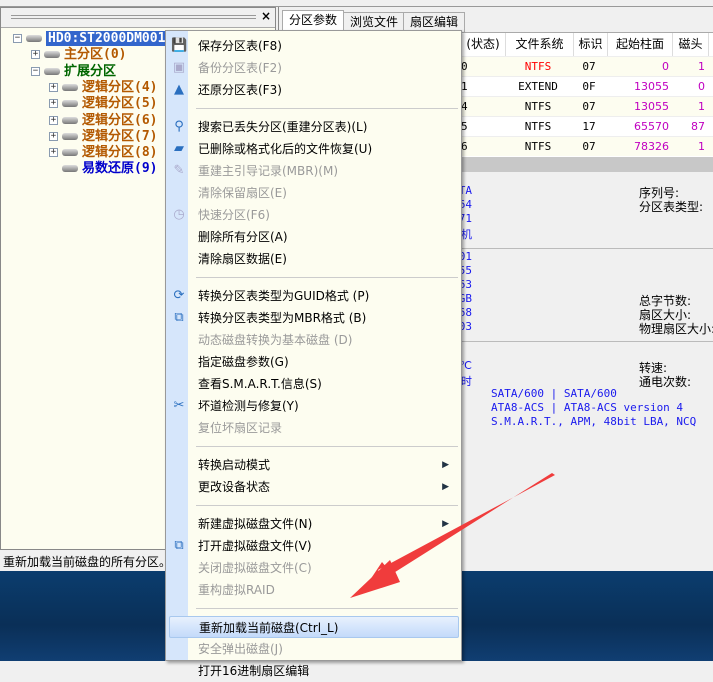  Describe the element at coordinates (242, 193) in the screenshot. I see `menu-item-label: 清除保留扇区(E)` at that location.